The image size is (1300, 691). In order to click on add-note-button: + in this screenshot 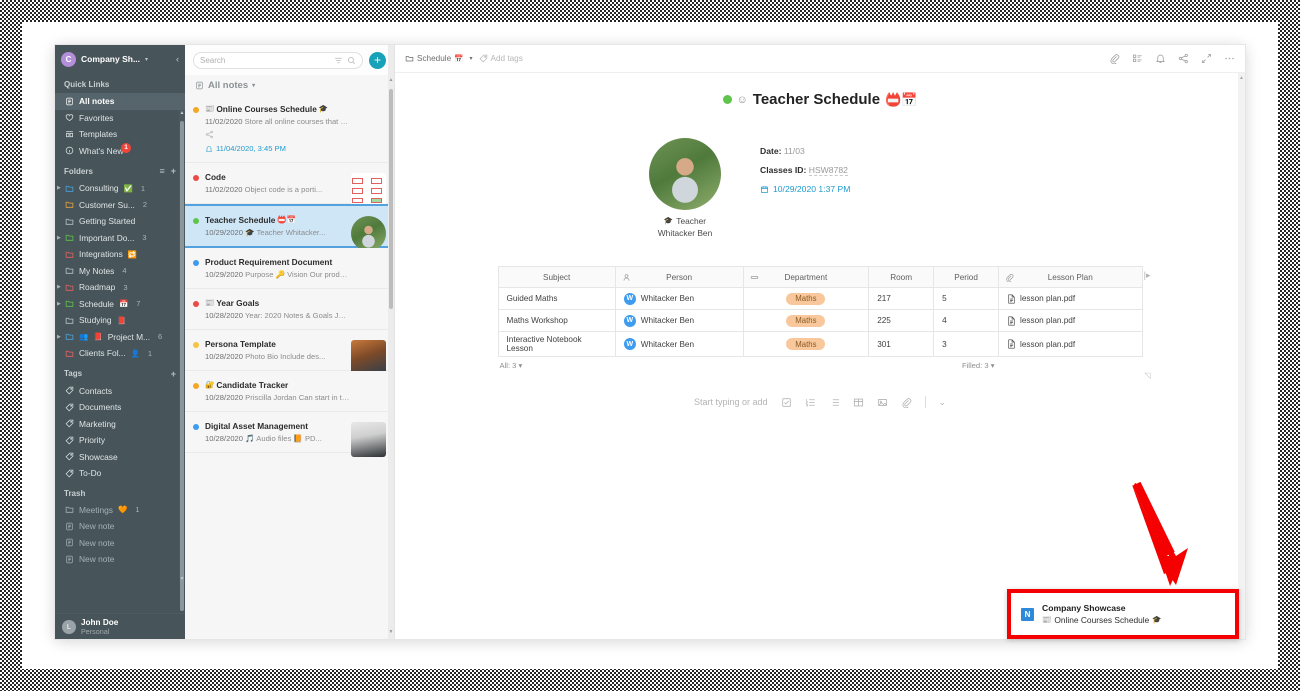, I will do `click(377, 60)`.